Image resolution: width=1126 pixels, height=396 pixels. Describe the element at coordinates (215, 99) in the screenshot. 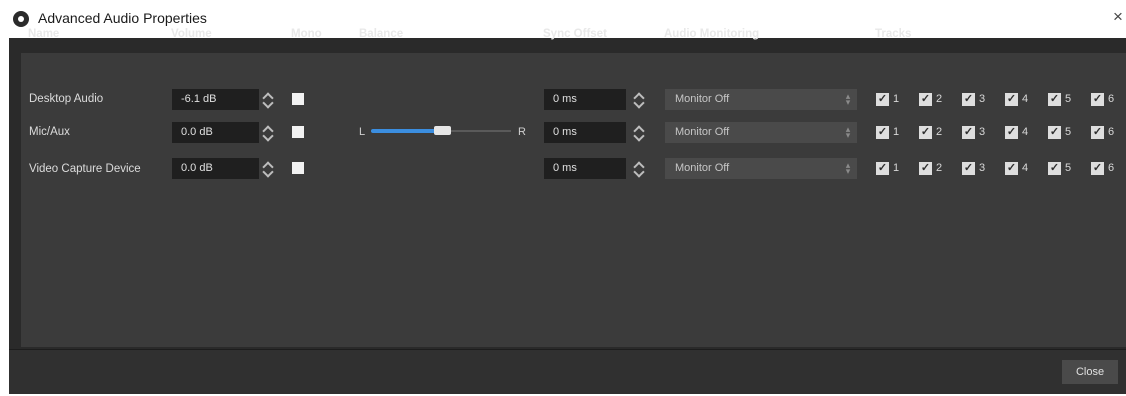

I see `volume-input: -6.1 dB` at that location.